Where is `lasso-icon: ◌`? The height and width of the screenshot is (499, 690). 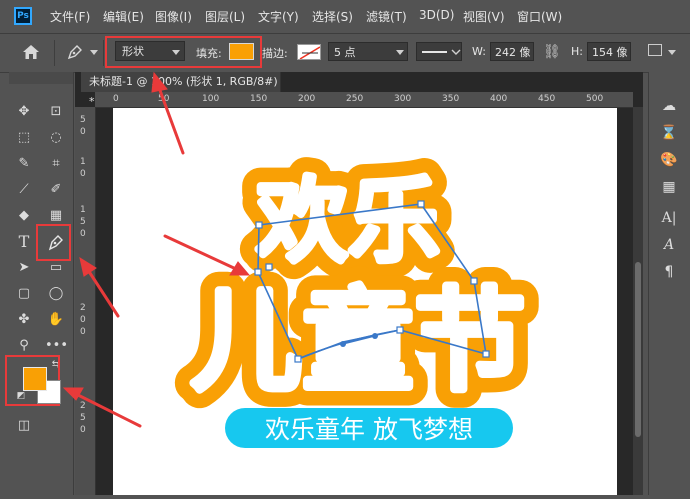
lasso-icon: ◌ is located at coordinates (56, 138).